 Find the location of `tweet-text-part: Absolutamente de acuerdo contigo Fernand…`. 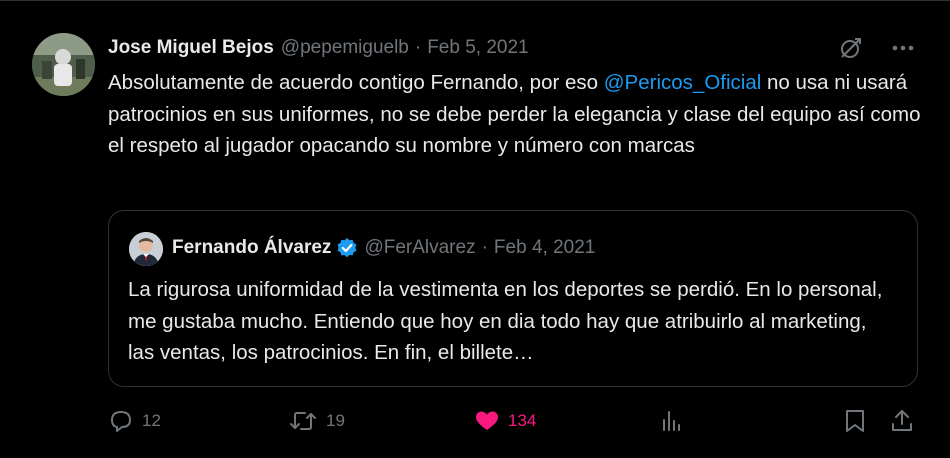

tweet-text-part: Absolutamente de acuerdo contigo Fernand… is located at coordinates (356, 82).